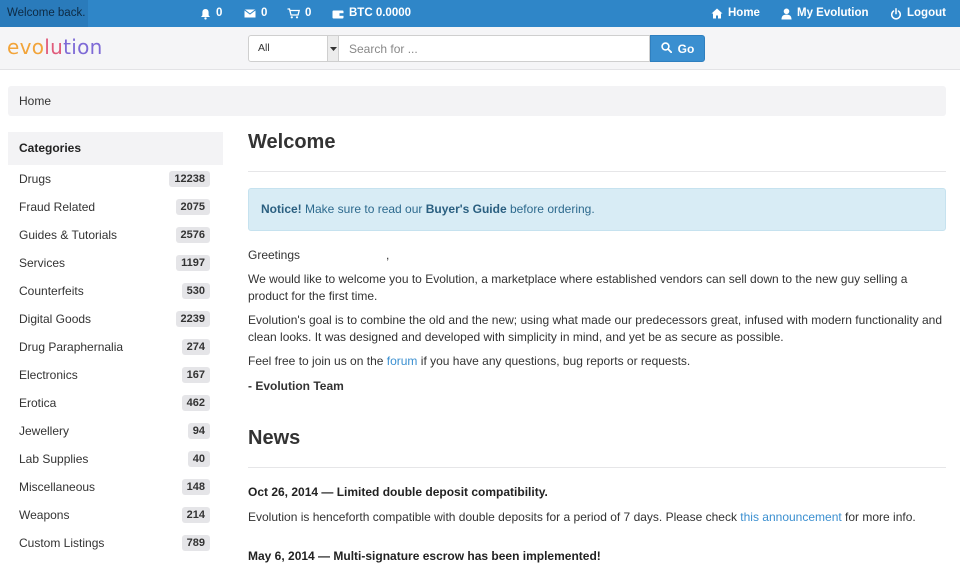 The height and width of the screenshot is (572, 960). I want to click on category-item: Lab Supplies 40, so click(115, 459).